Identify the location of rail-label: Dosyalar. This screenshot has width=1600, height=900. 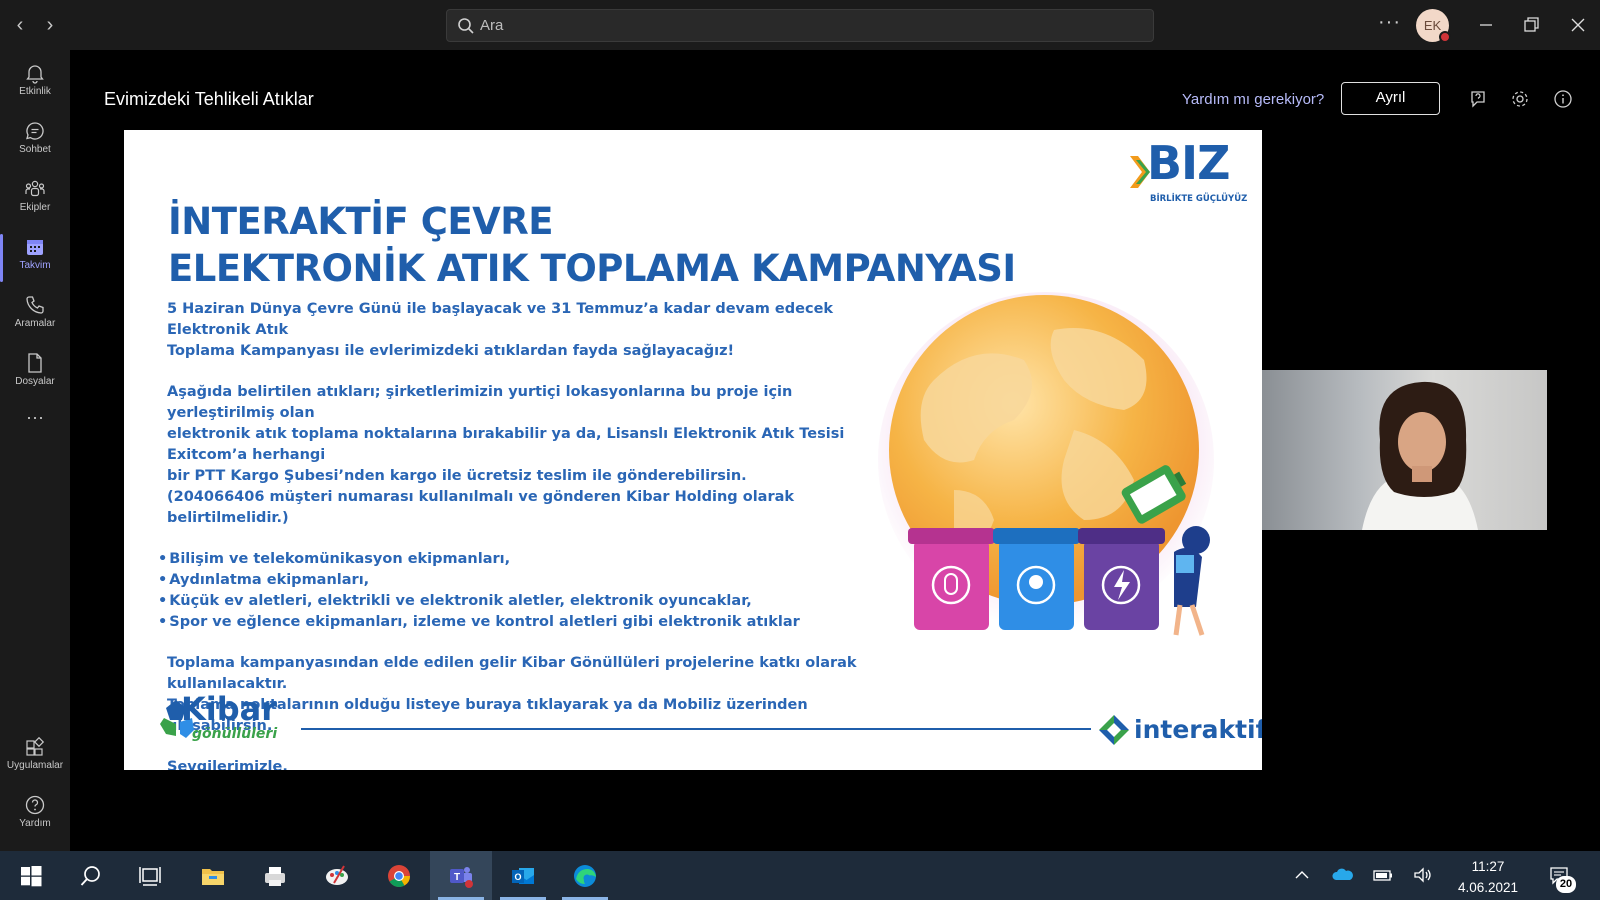
(35, 381).